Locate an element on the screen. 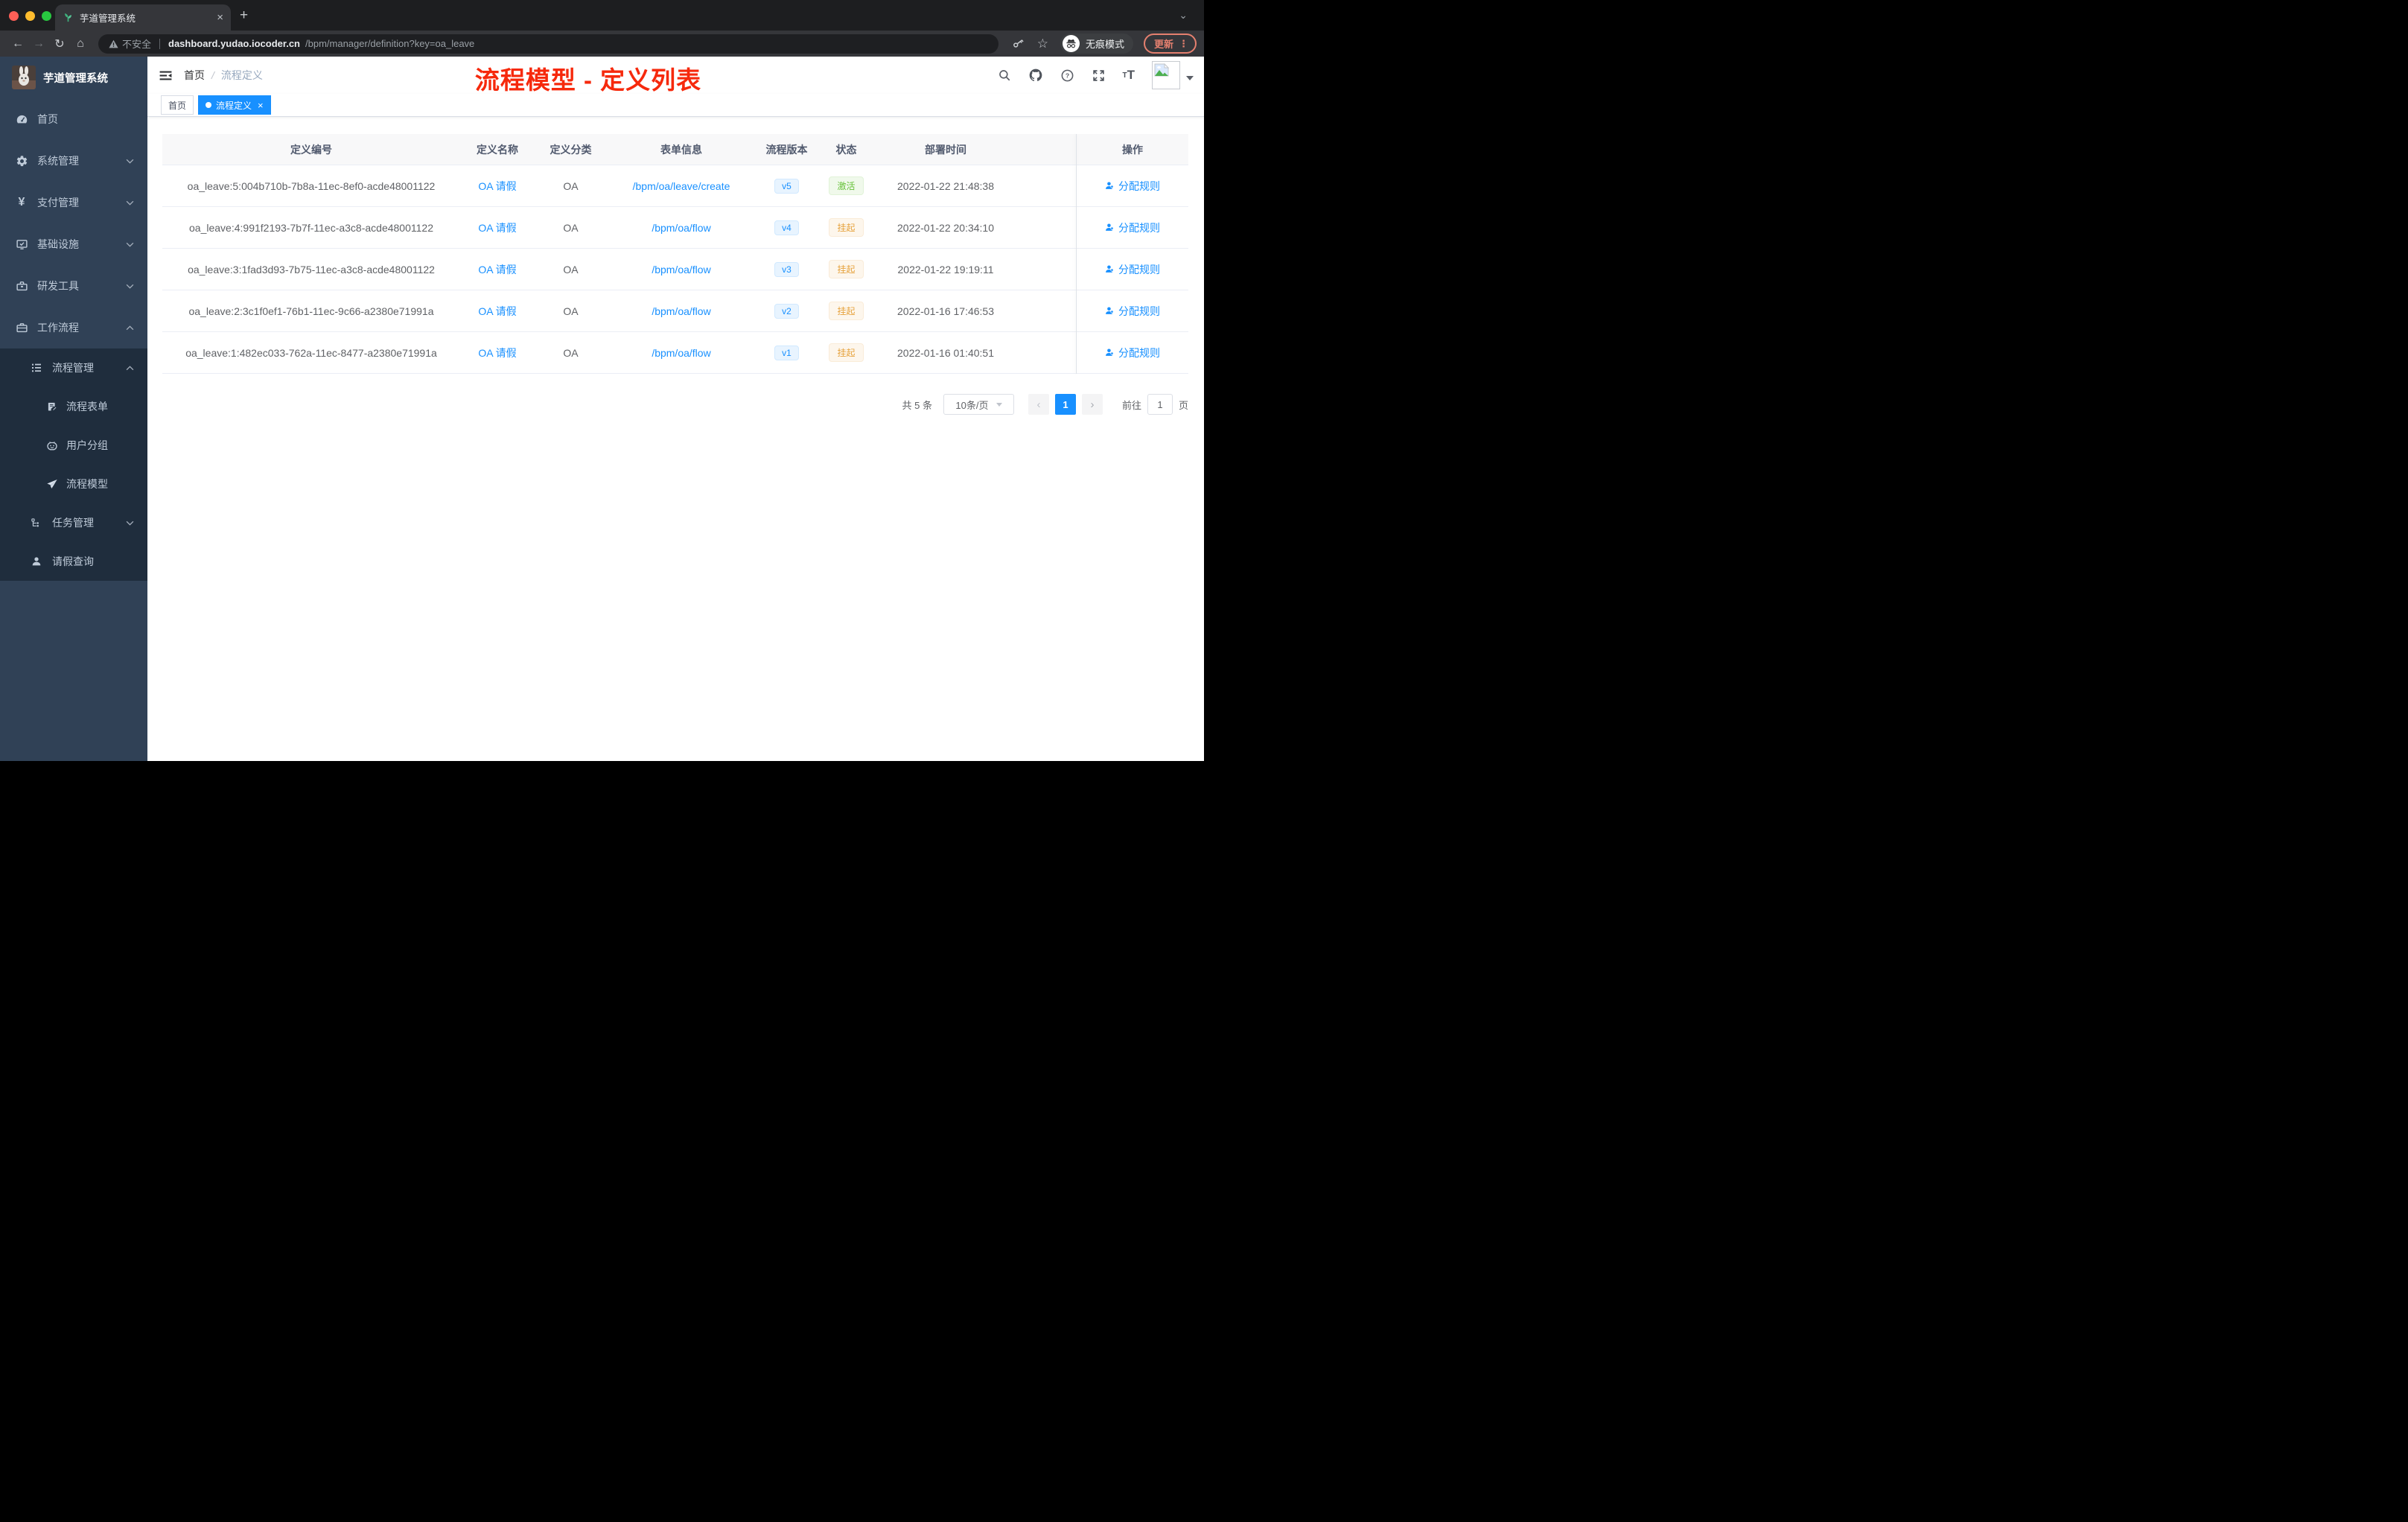  reload-button: ↻ is located at coordinates (59, 43).